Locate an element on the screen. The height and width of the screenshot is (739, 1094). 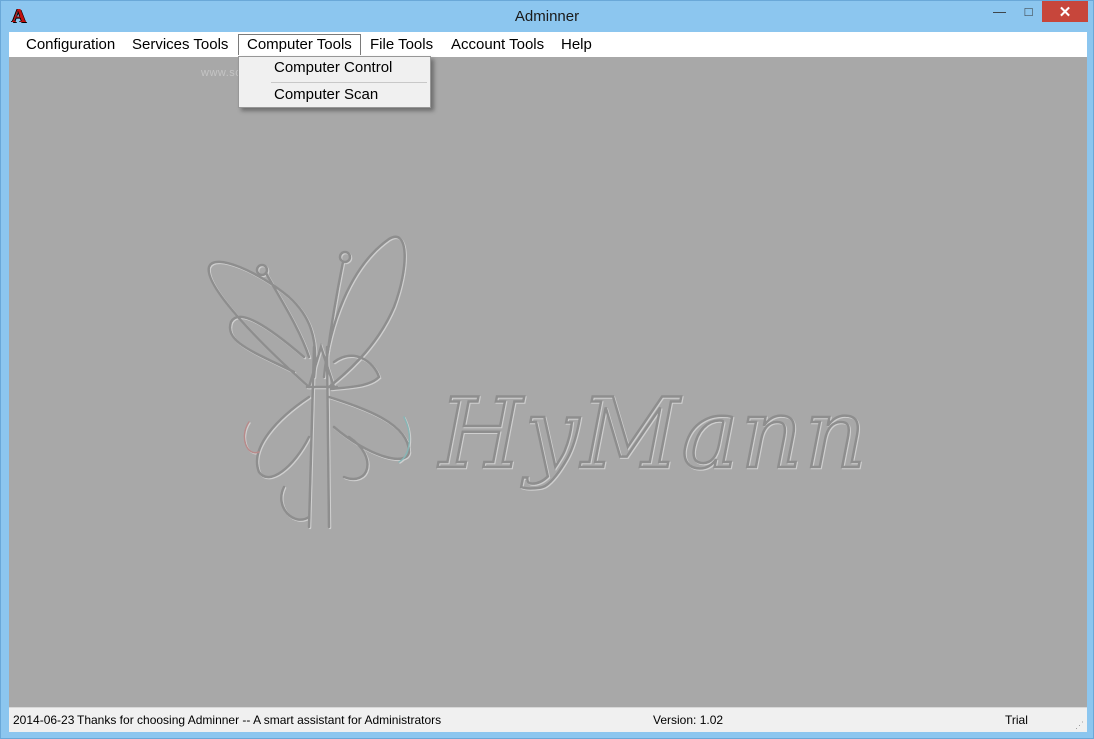
close-icon: ✕ is located at coordinates (1065, 12).